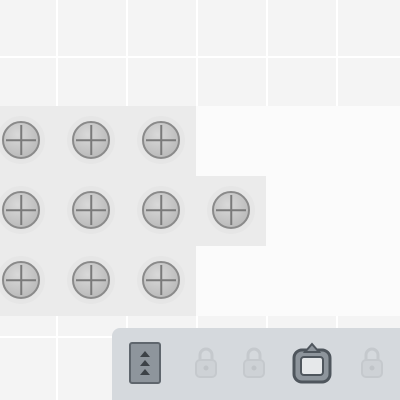  I want to click on layers-button, so click(145, 363).